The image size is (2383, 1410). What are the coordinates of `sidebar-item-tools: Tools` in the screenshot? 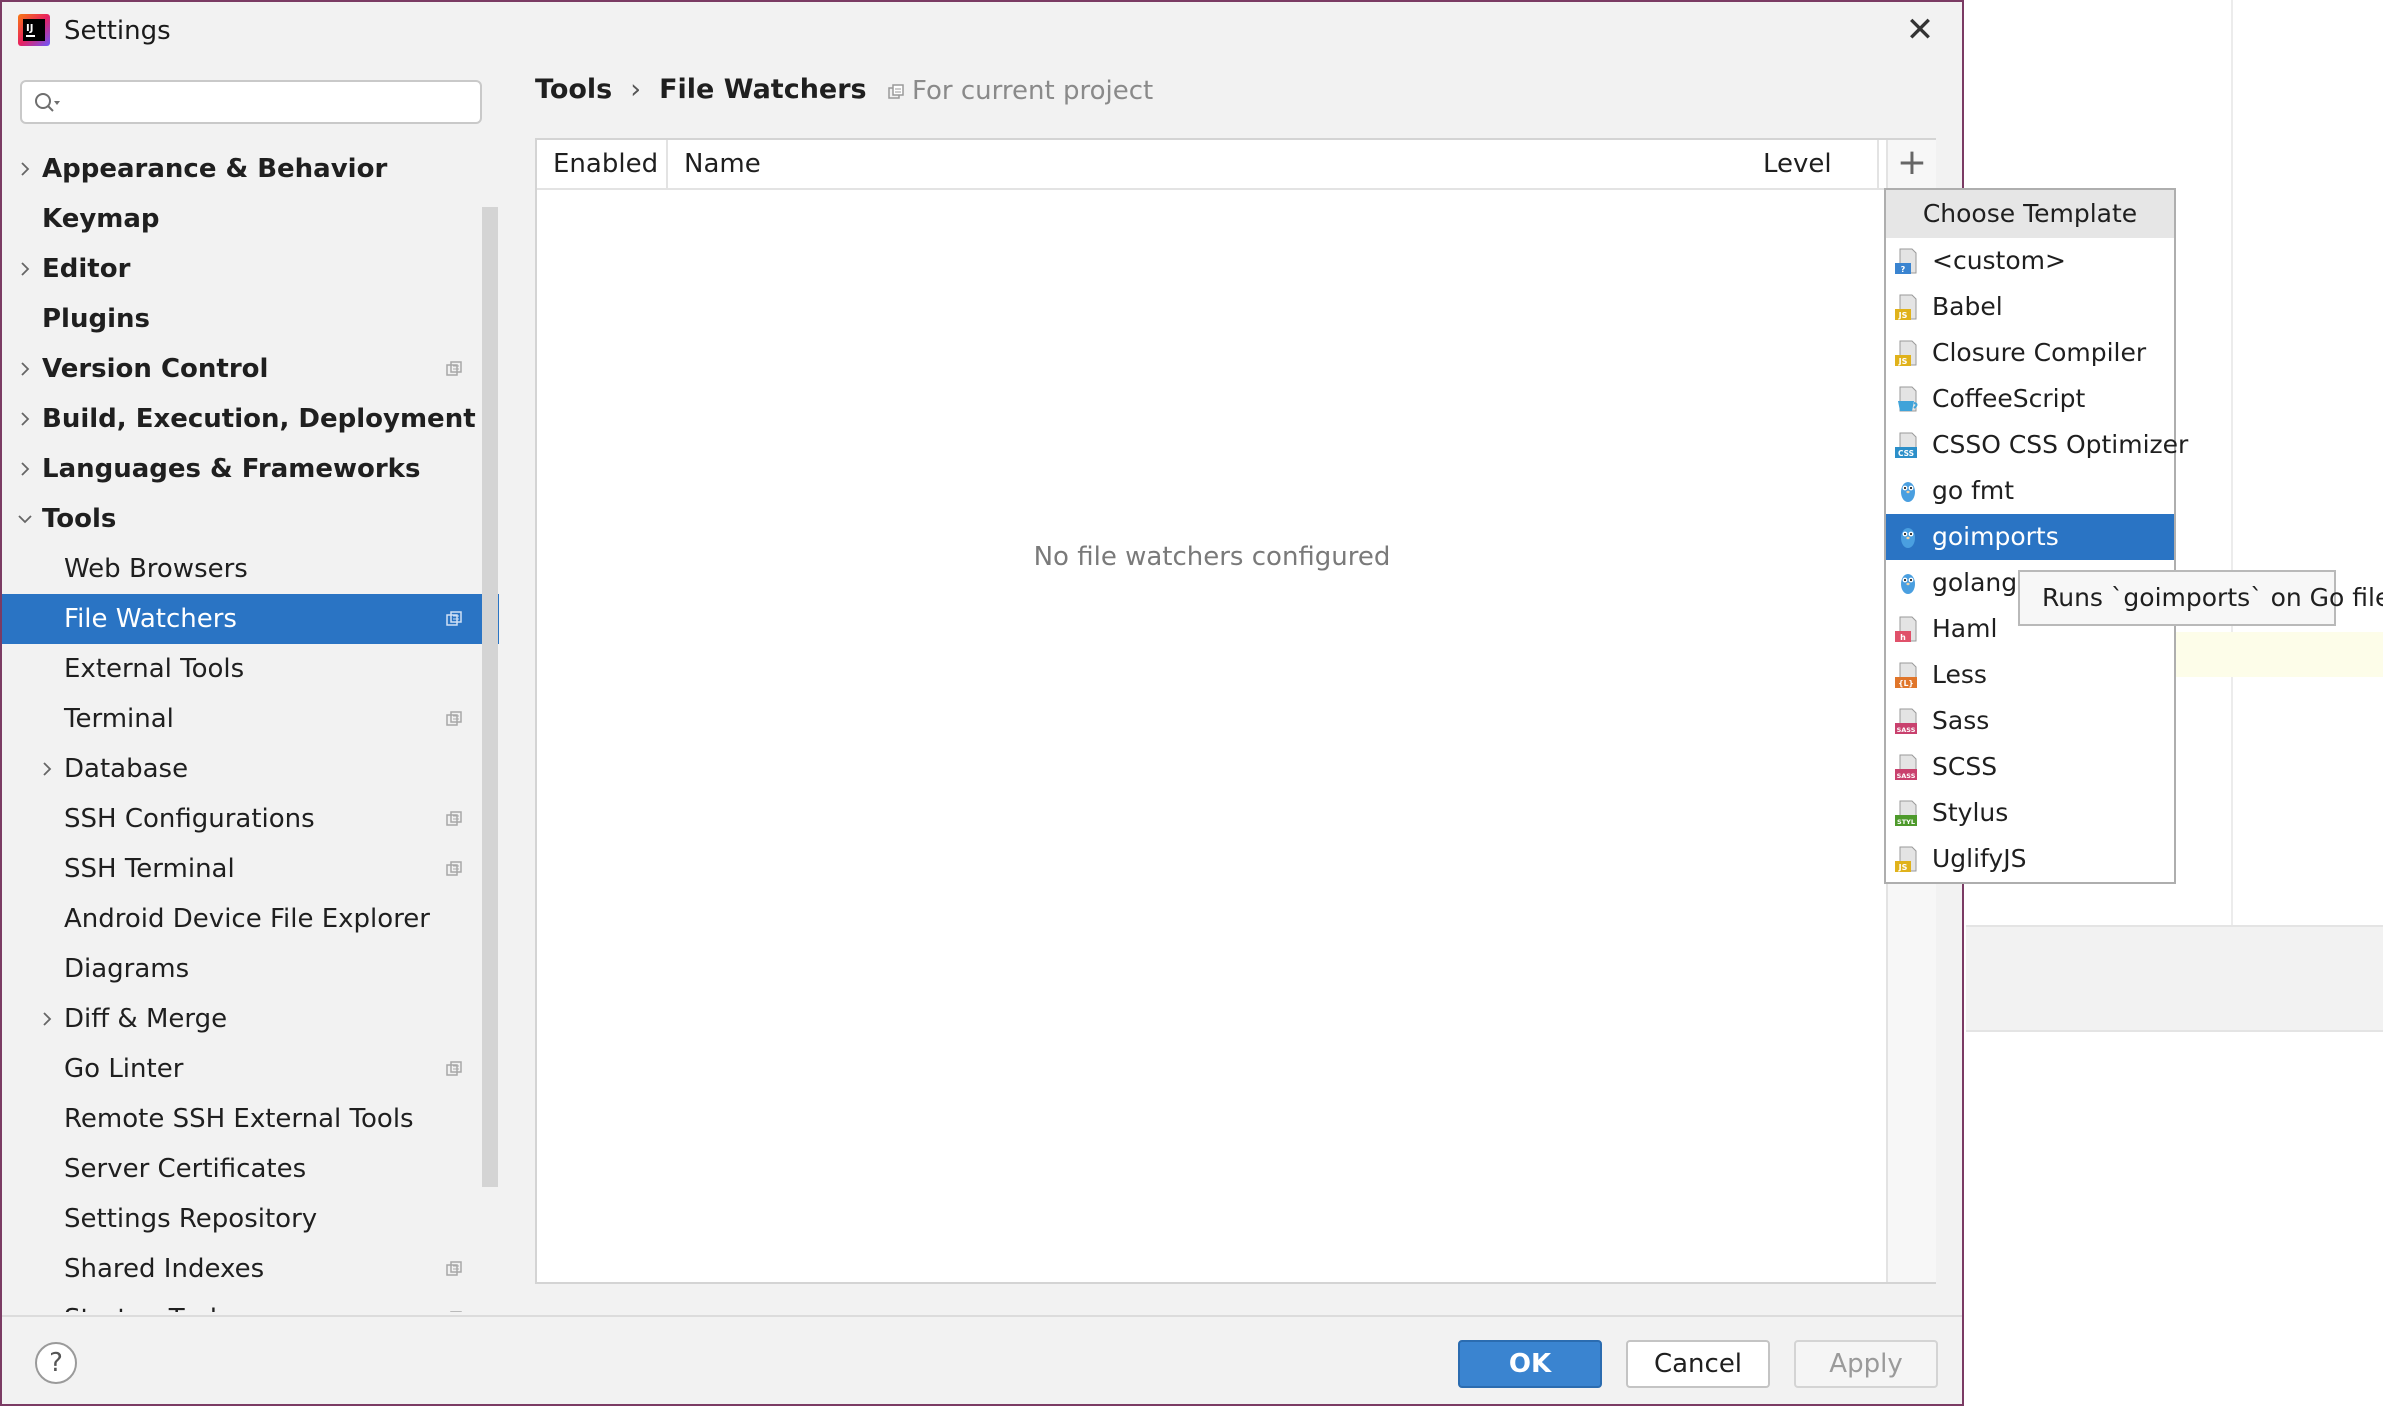 It's located at (250, 519).